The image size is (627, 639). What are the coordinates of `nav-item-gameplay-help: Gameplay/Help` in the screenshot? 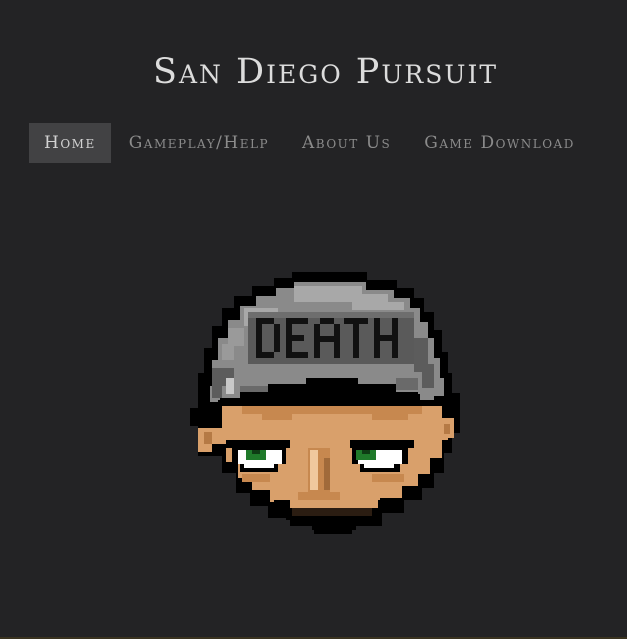 It's located at (199, 143).